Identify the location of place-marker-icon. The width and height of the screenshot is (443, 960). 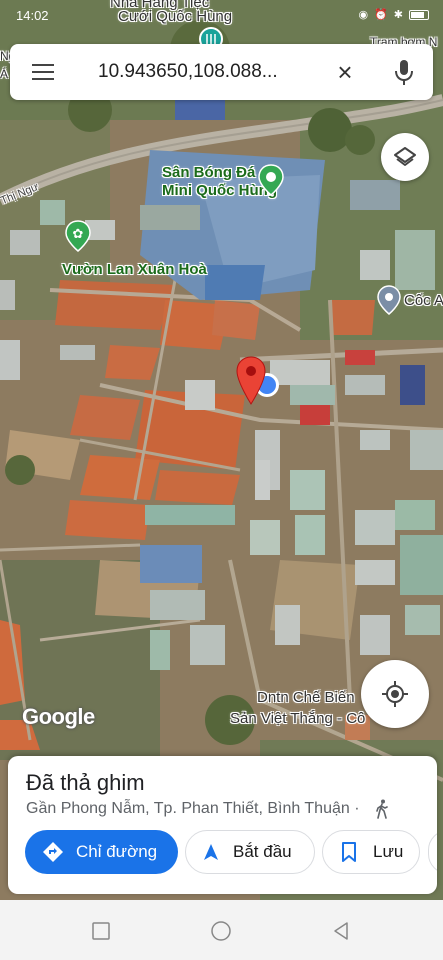
(389, 300).